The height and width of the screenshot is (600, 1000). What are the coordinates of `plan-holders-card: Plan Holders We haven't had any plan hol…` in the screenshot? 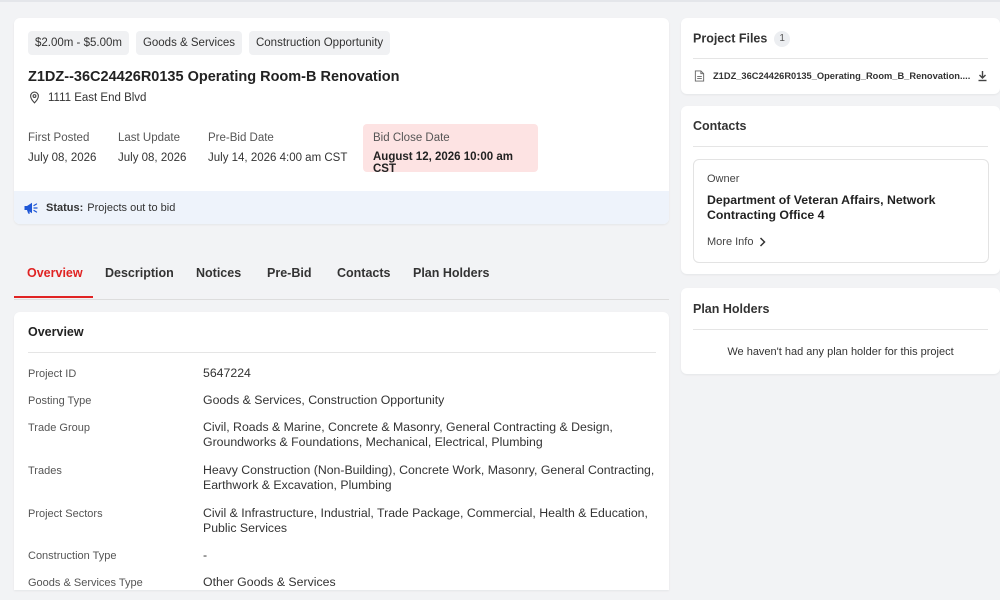 It's located at (840, 331).